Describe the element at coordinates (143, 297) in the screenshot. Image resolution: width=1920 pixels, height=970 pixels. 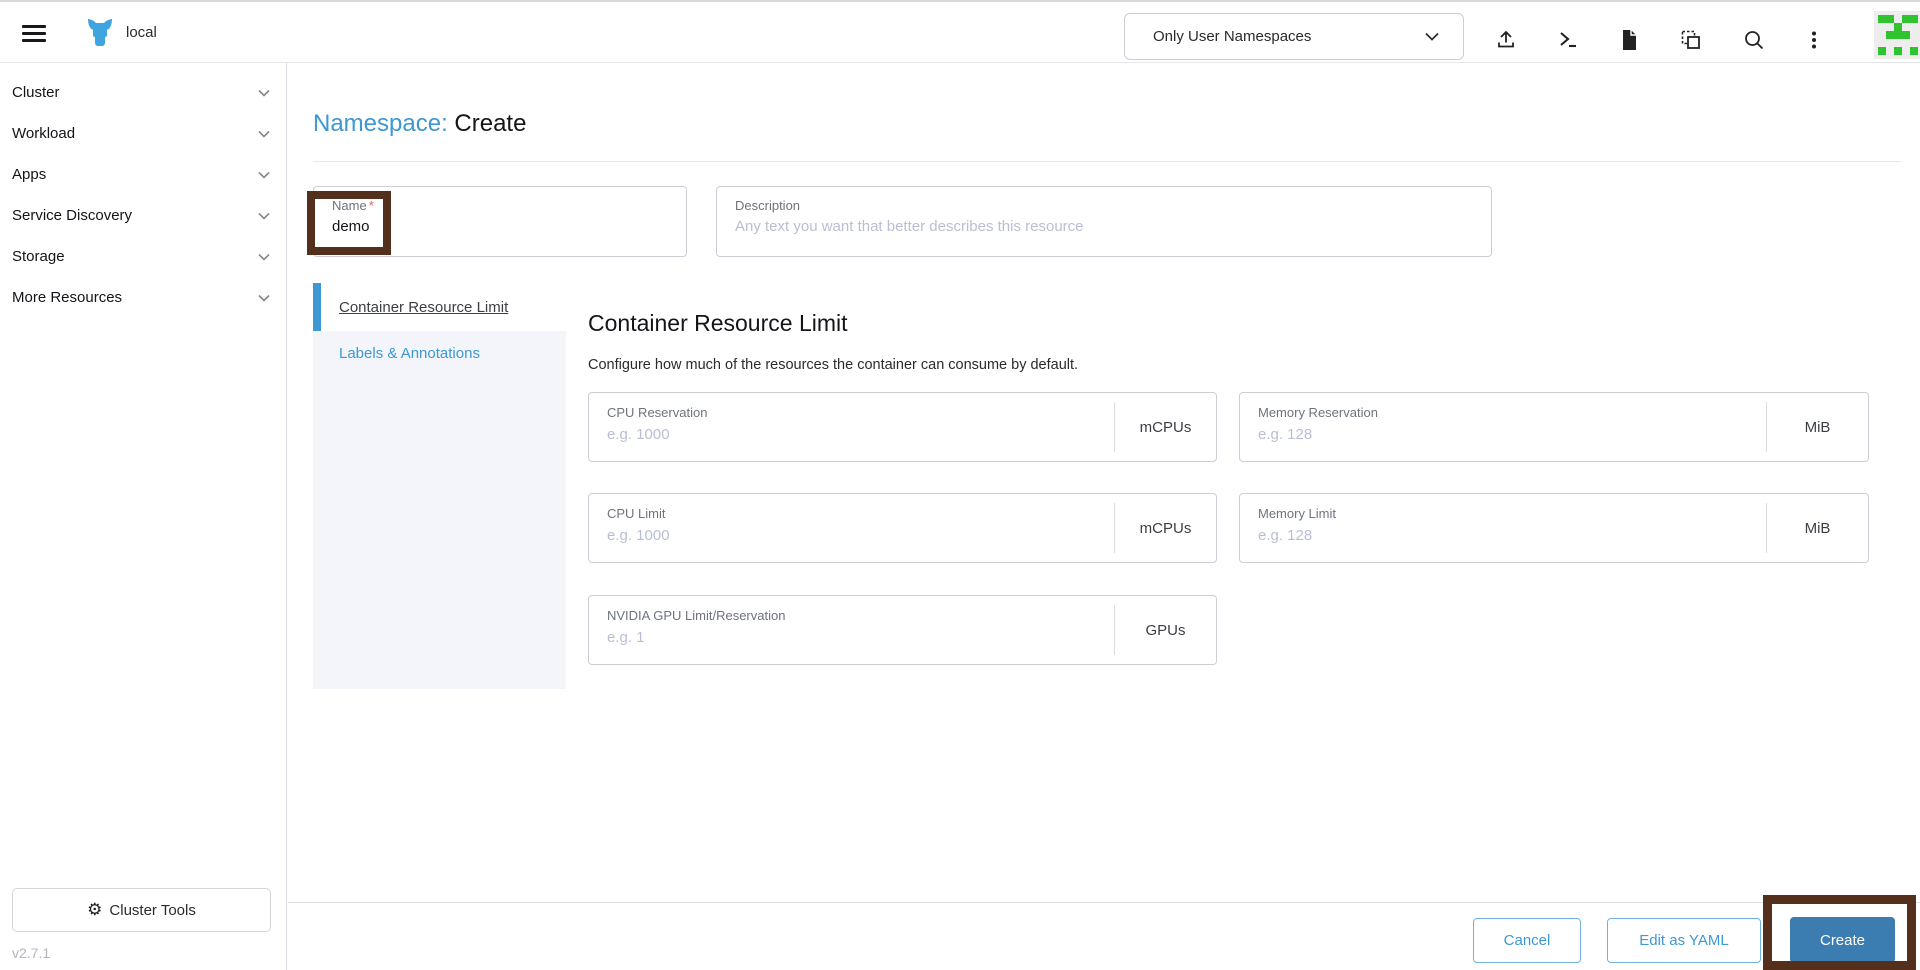
I see `sidebar-item-more-resources: More Resources` at that location.